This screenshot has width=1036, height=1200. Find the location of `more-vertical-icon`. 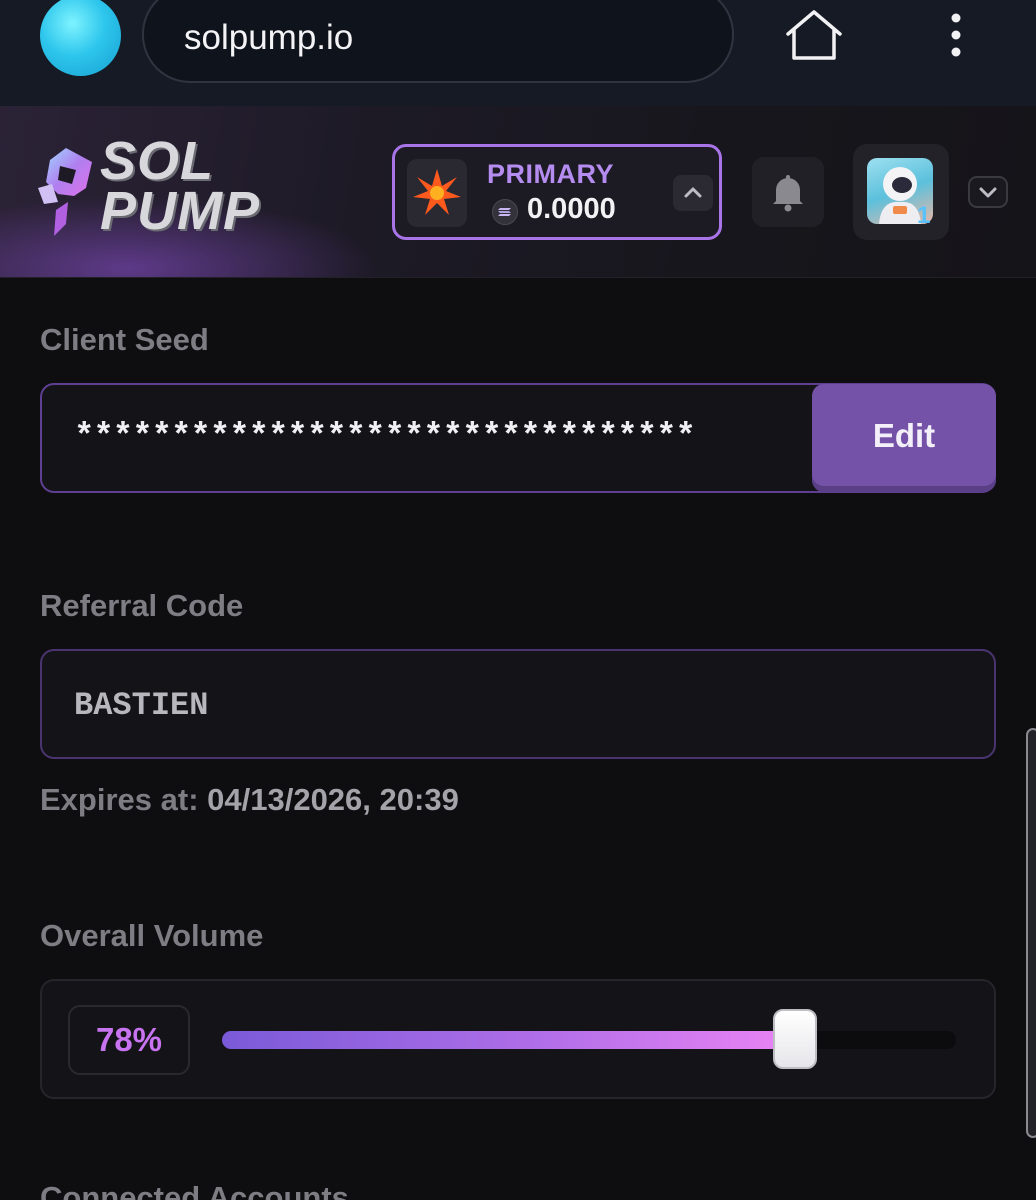

more-vertical-icon is located at coordinates (956, 35).